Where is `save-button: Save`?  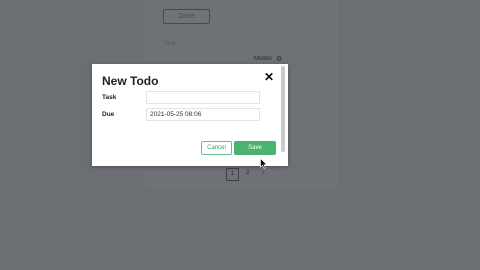 save-button: Save is located at coordinates (255, 148).